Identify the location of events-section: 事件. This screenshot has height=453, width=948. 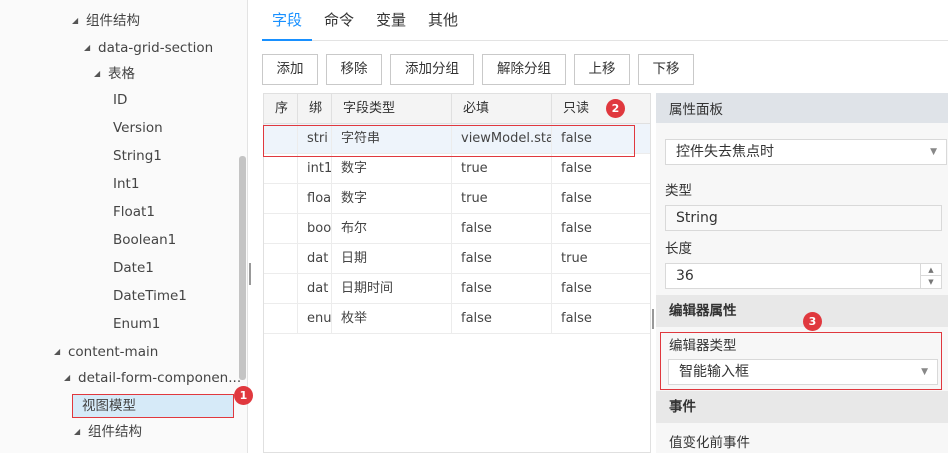
(802, 407).